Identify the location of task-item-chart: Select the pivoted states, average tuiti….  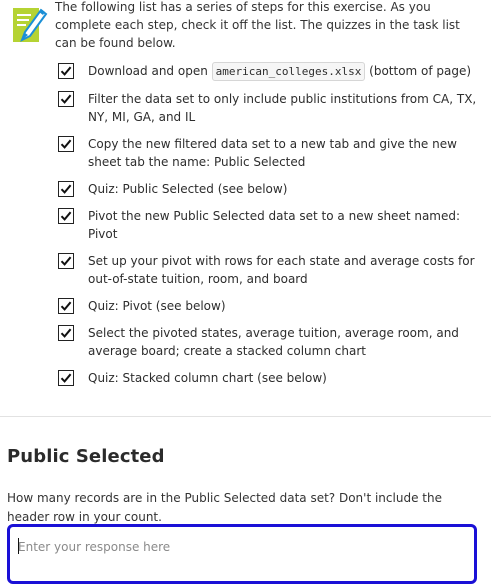
(270, 342).